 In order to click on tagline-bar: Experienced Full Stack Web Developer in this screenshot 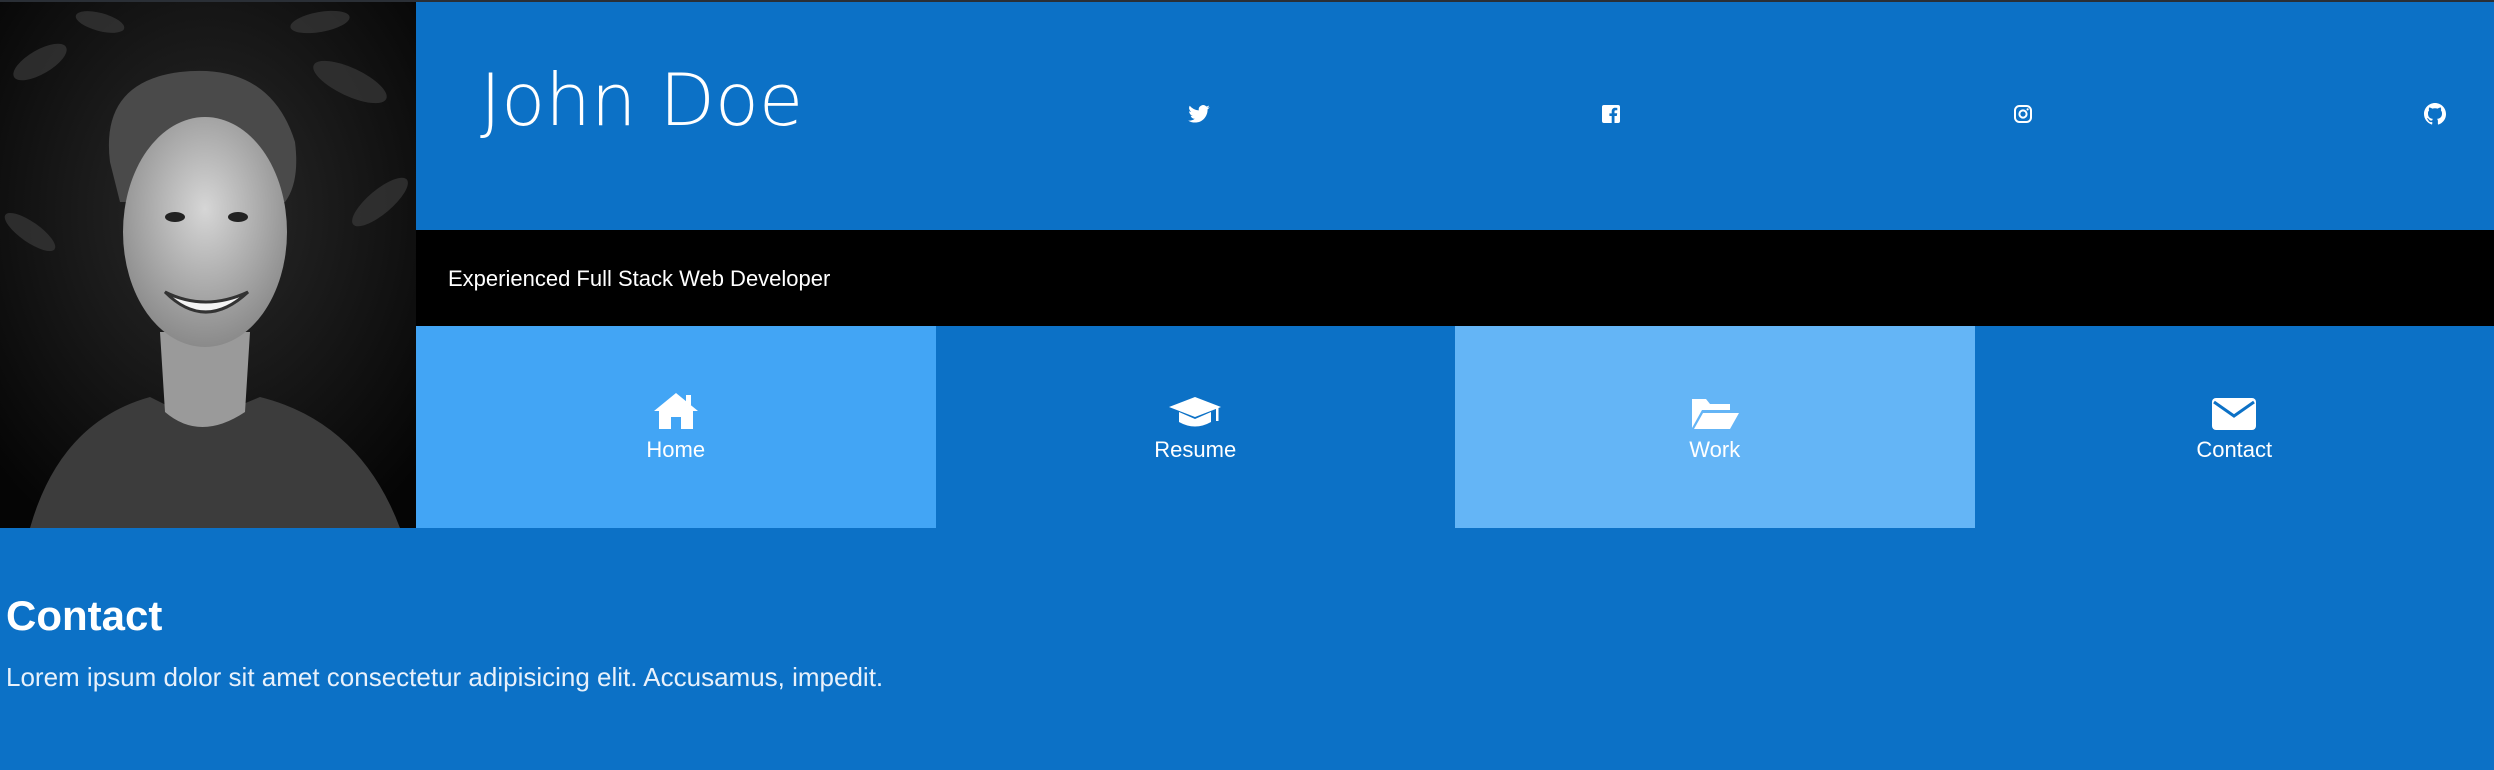, I will do `click(1455, 278)`.